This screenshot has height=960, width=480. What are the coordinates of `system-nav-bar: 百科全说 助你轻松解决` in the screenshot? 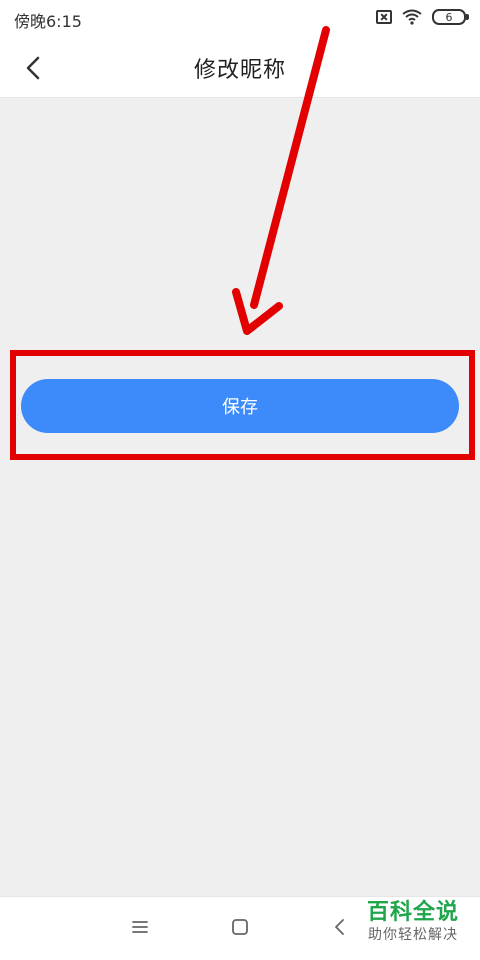 It's located at (240, 928).